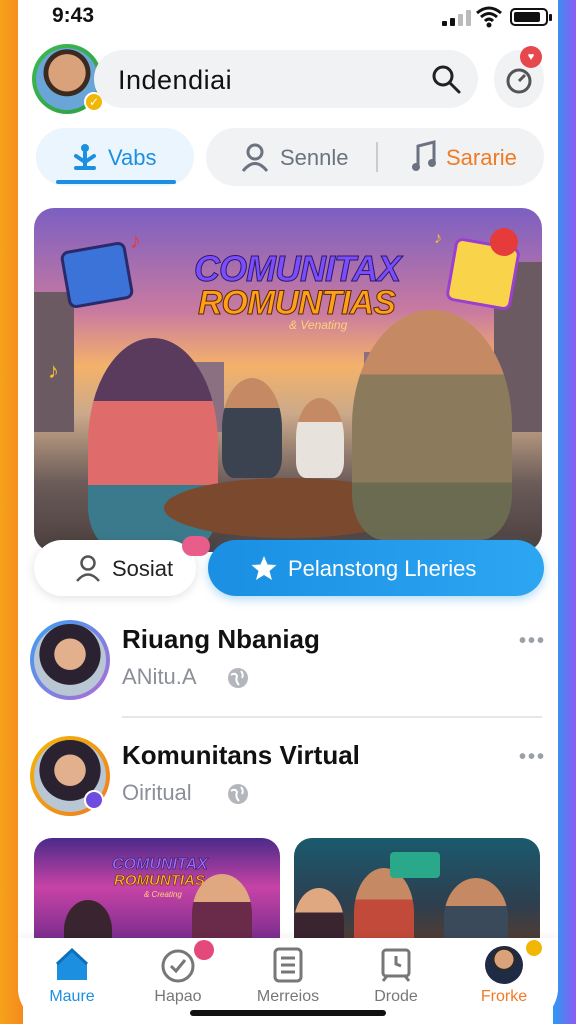  I want to click on thumb-logo-line2: ROMUNTIAS, so click(159, 881).